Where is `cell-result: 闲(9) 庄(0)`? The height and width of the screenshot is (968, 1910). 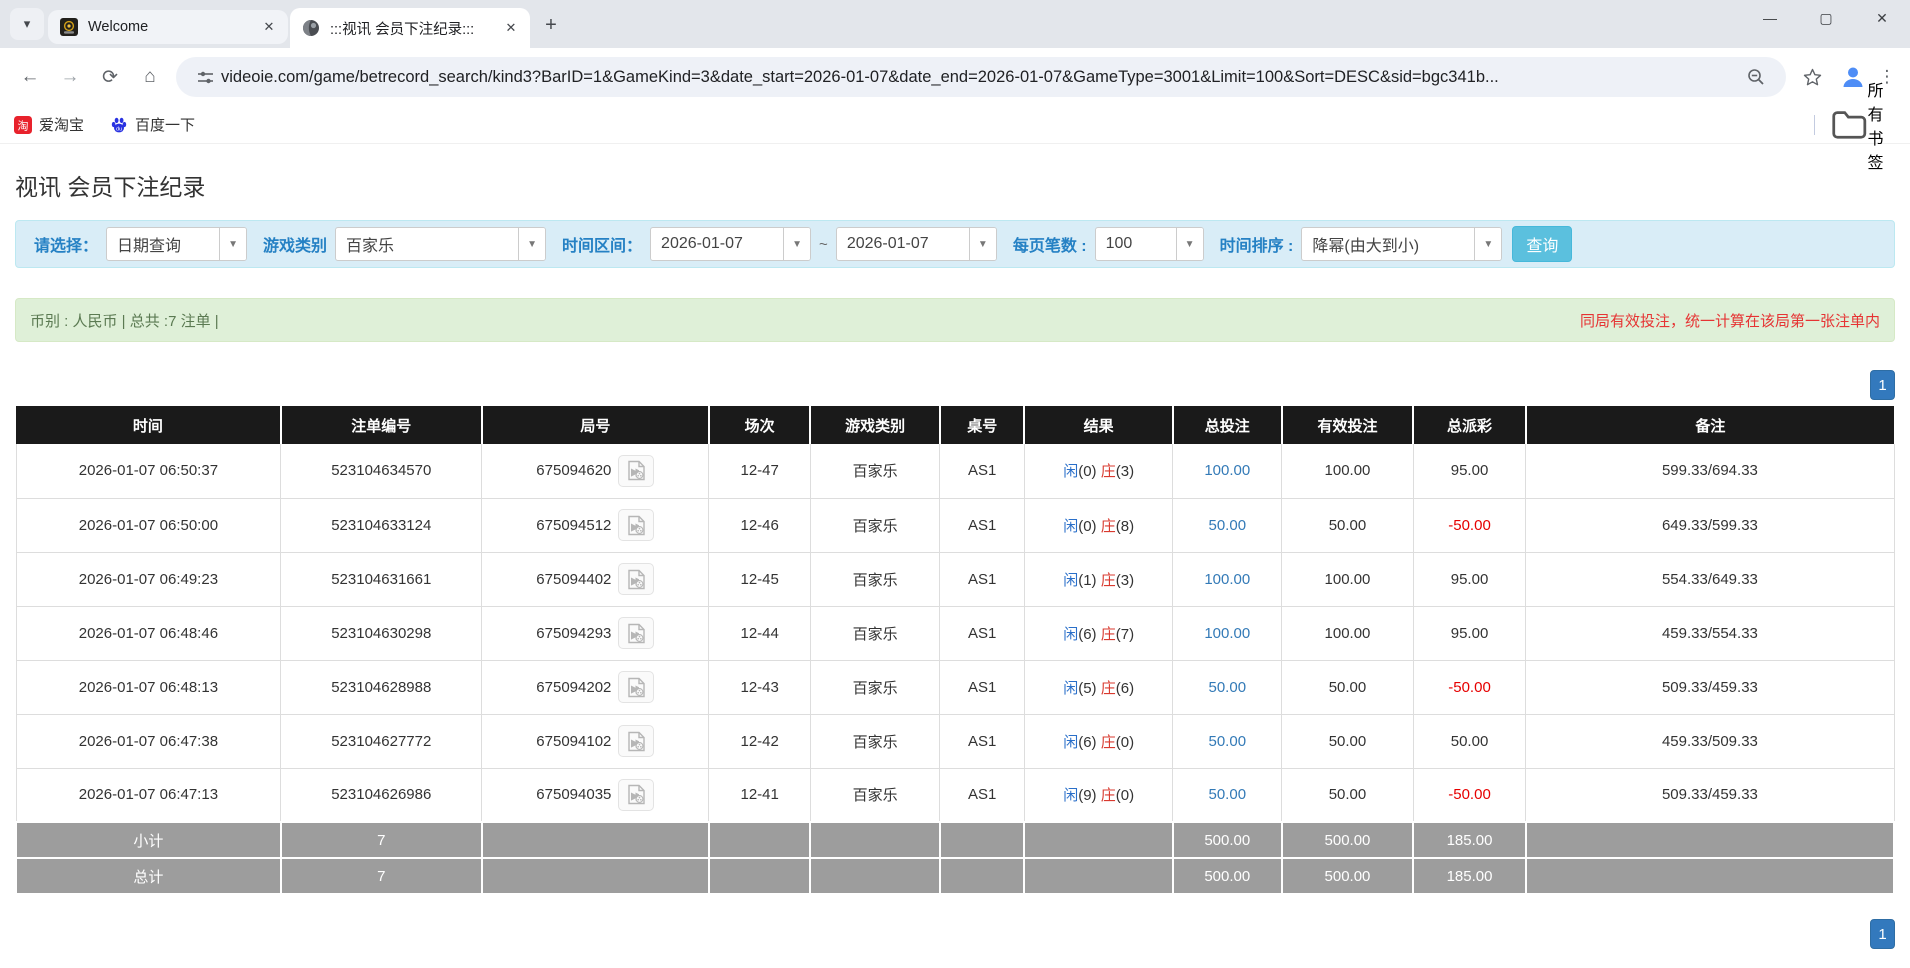
cell-result: 闲(9) 庄(0) is located at coordinates (1099, 795).